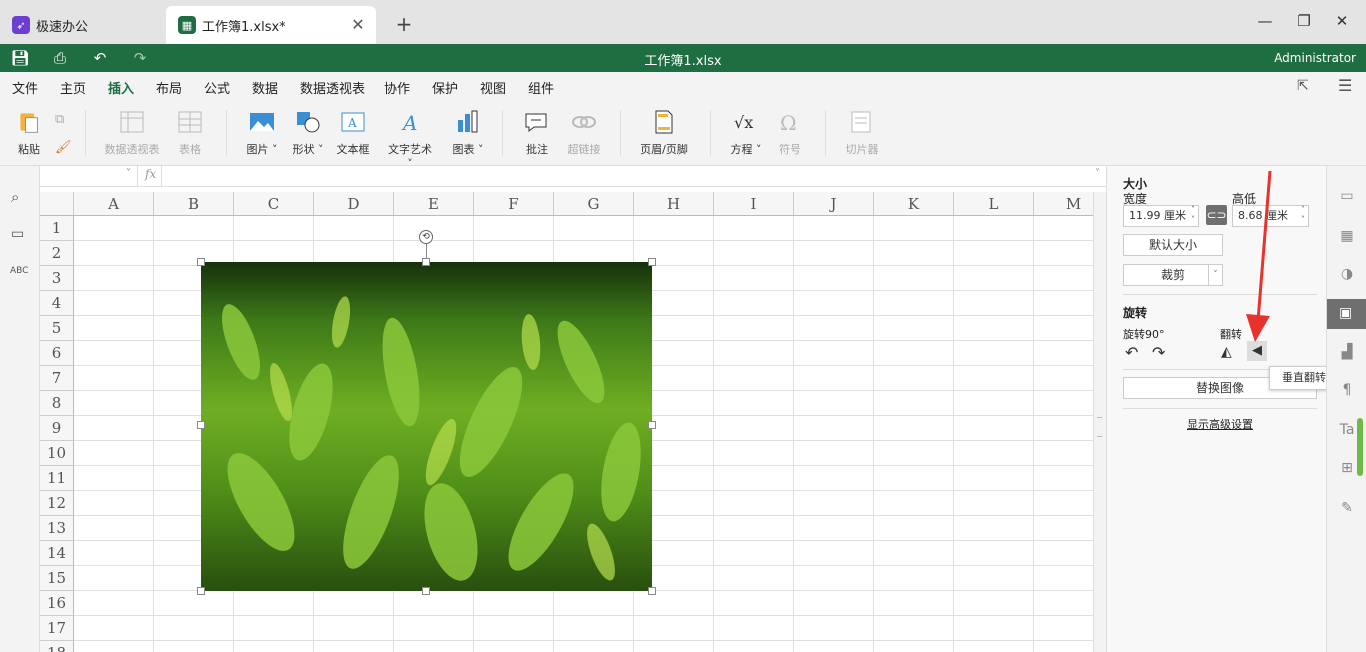 The width and height of the screenshot is (1366, 652). What do you see at coordinates (265, 87) in the screenshot?
I see `menu-data: 数据` at bounding box center [265, 87].